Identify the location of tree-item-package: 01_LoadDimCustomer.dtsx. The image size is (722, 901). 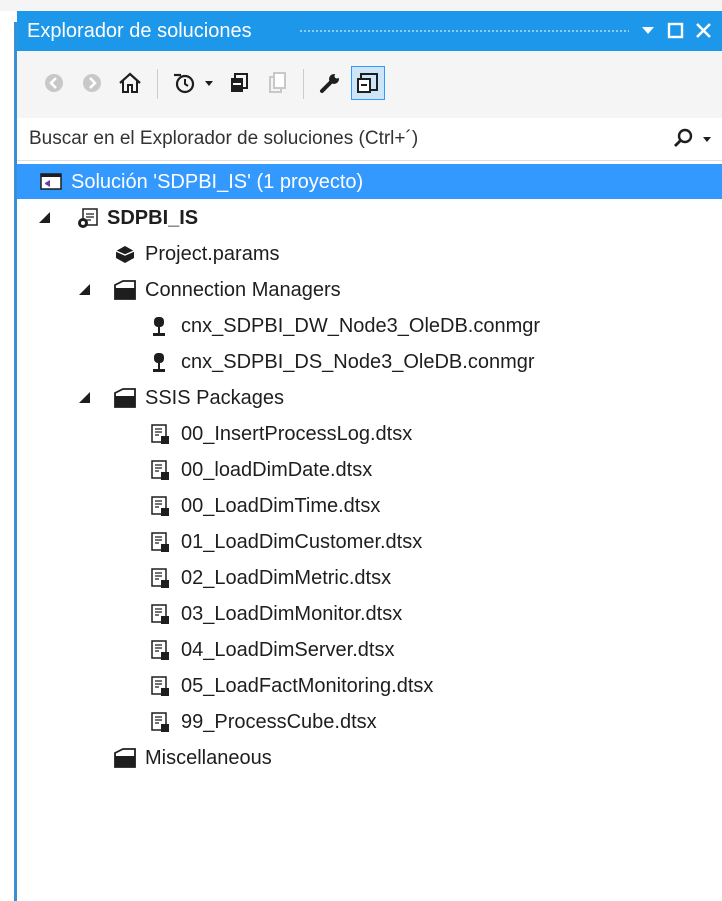
(369, 541).